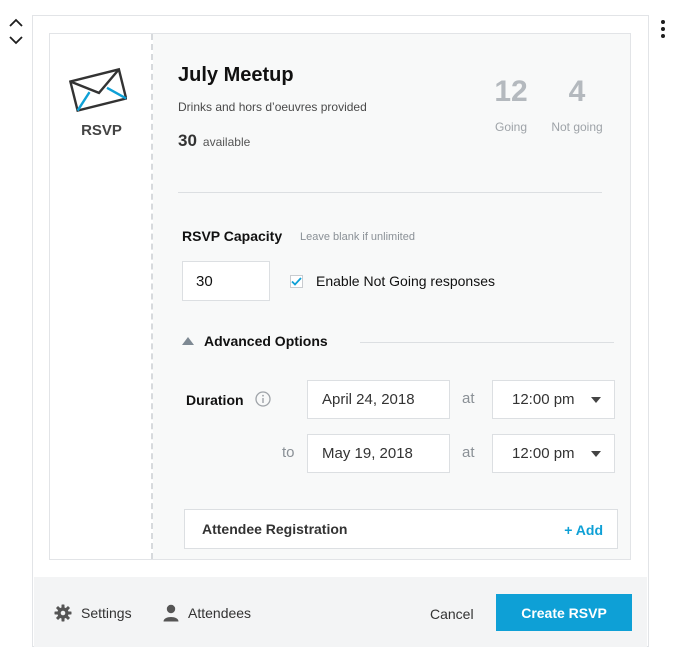  Describe the element at coordinates (101, 130) in the screenshot. I see `rsvp-label: RSVP` at that location.